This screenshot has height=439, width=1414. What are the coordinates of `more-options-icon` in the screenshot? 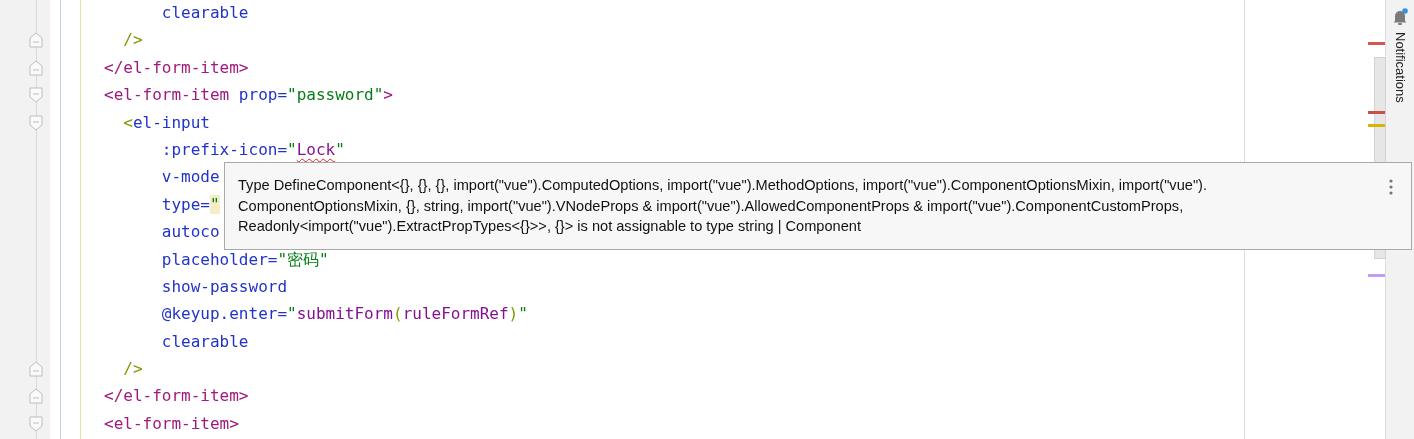 It's located at (1391, 187).